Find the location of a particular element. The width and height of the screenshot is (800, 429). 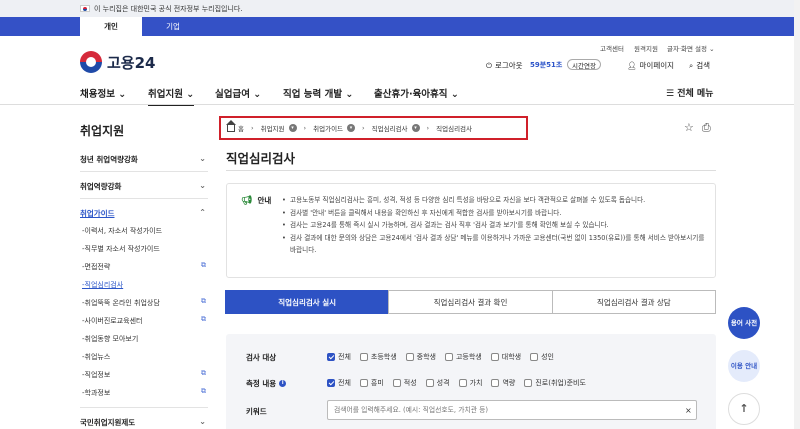

breadcrumb-item: 취업가이드 is located at coordinates (328, 128).